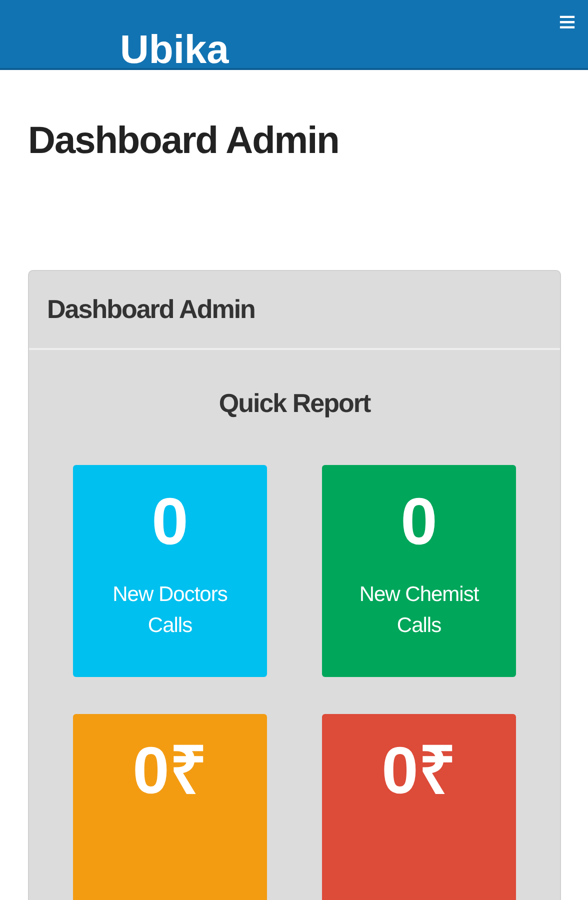  Describe the element at coordinates (170, 571) in the screenshot. I see `stat-tile: 0 New Doctors Calls` at that location.